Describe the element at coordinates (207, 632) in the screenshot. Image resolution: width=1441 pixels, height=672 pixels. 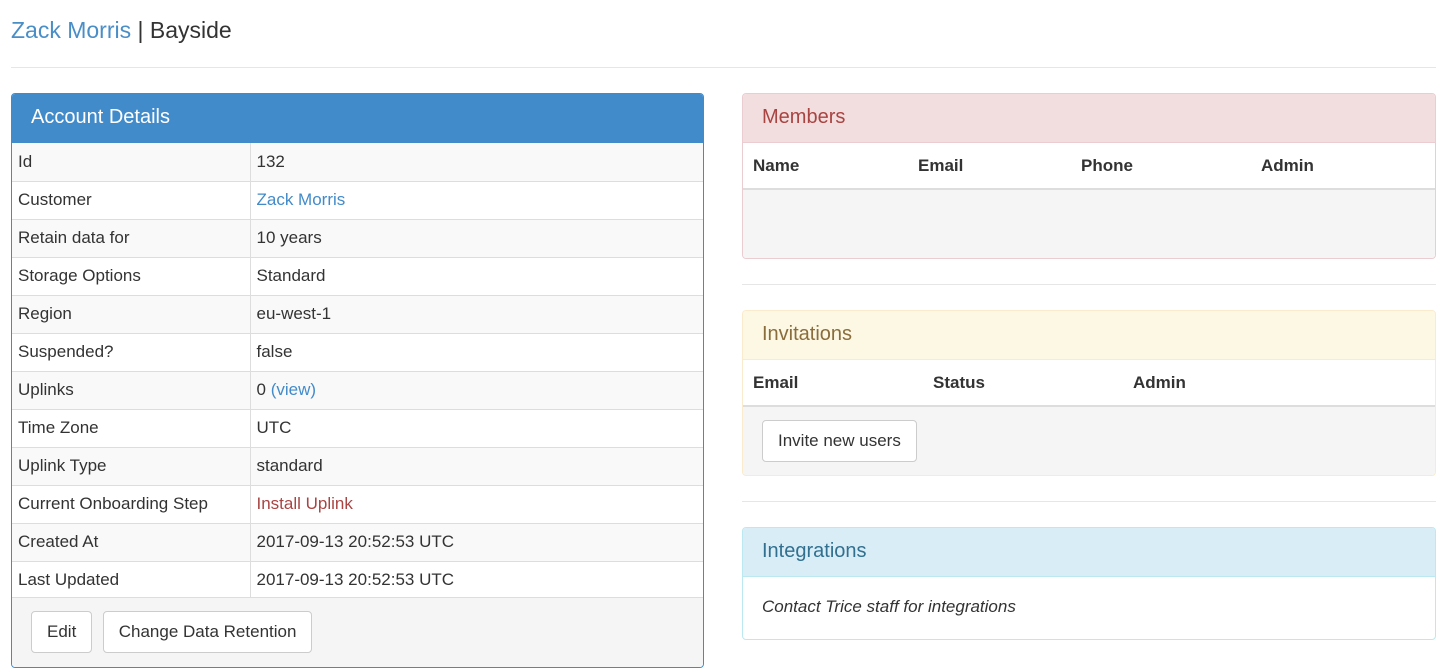
I see `change-data-retention-button: Change Data Retention` at that location.